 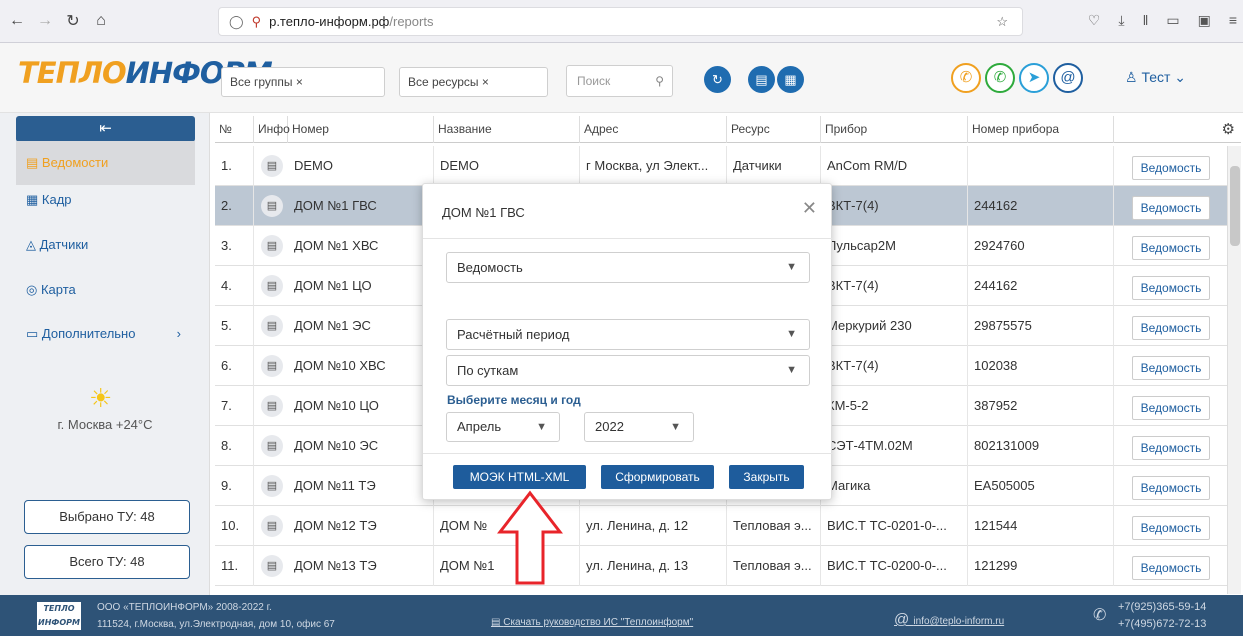 What do you see at coordinates (1155, 77) in the screenshot?
I see `user-menu: ♙ Тест ⌄` at bounding box center [1155, 77].